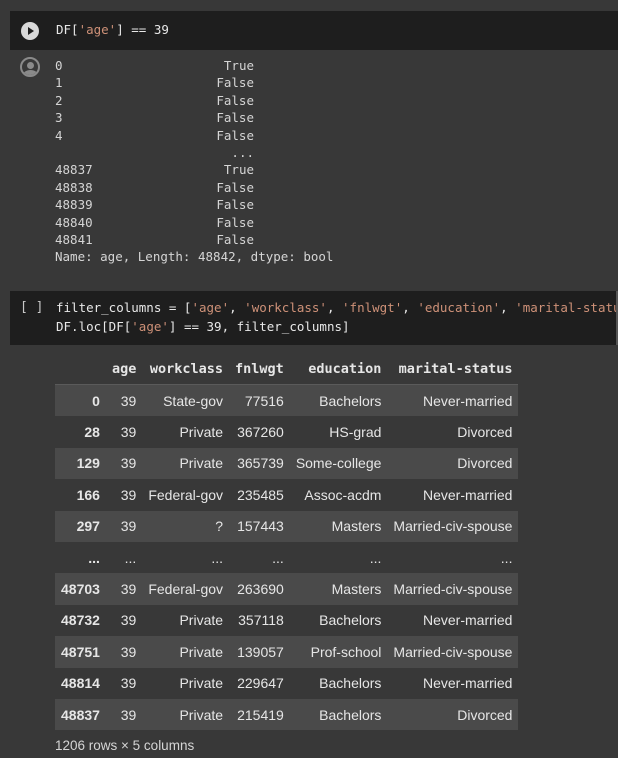 The height and width of the screenshot is (758, 618). I want to click on table-cell: 139057, so click(260, 651).